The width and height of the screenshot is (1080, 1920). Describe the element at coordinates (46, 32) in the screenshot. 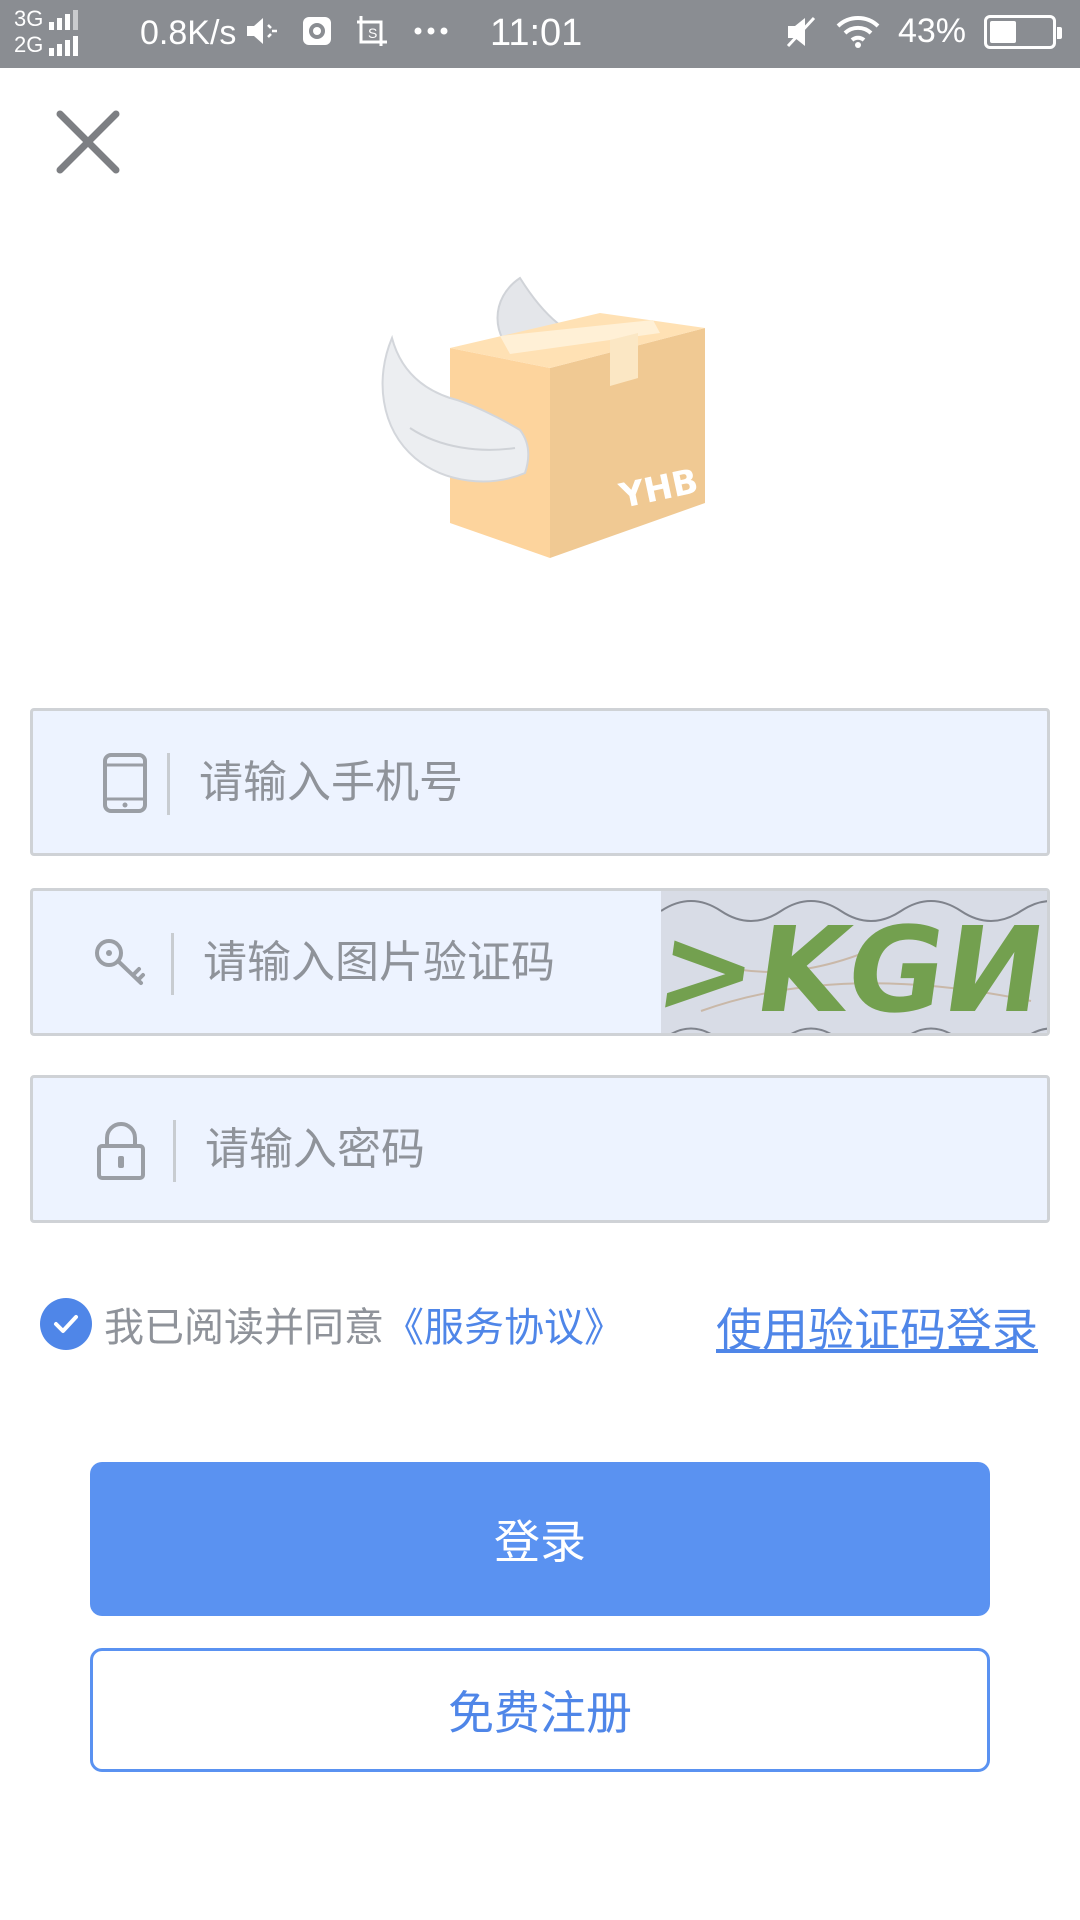

I see `network-indicator: 3G 2G` at that location.